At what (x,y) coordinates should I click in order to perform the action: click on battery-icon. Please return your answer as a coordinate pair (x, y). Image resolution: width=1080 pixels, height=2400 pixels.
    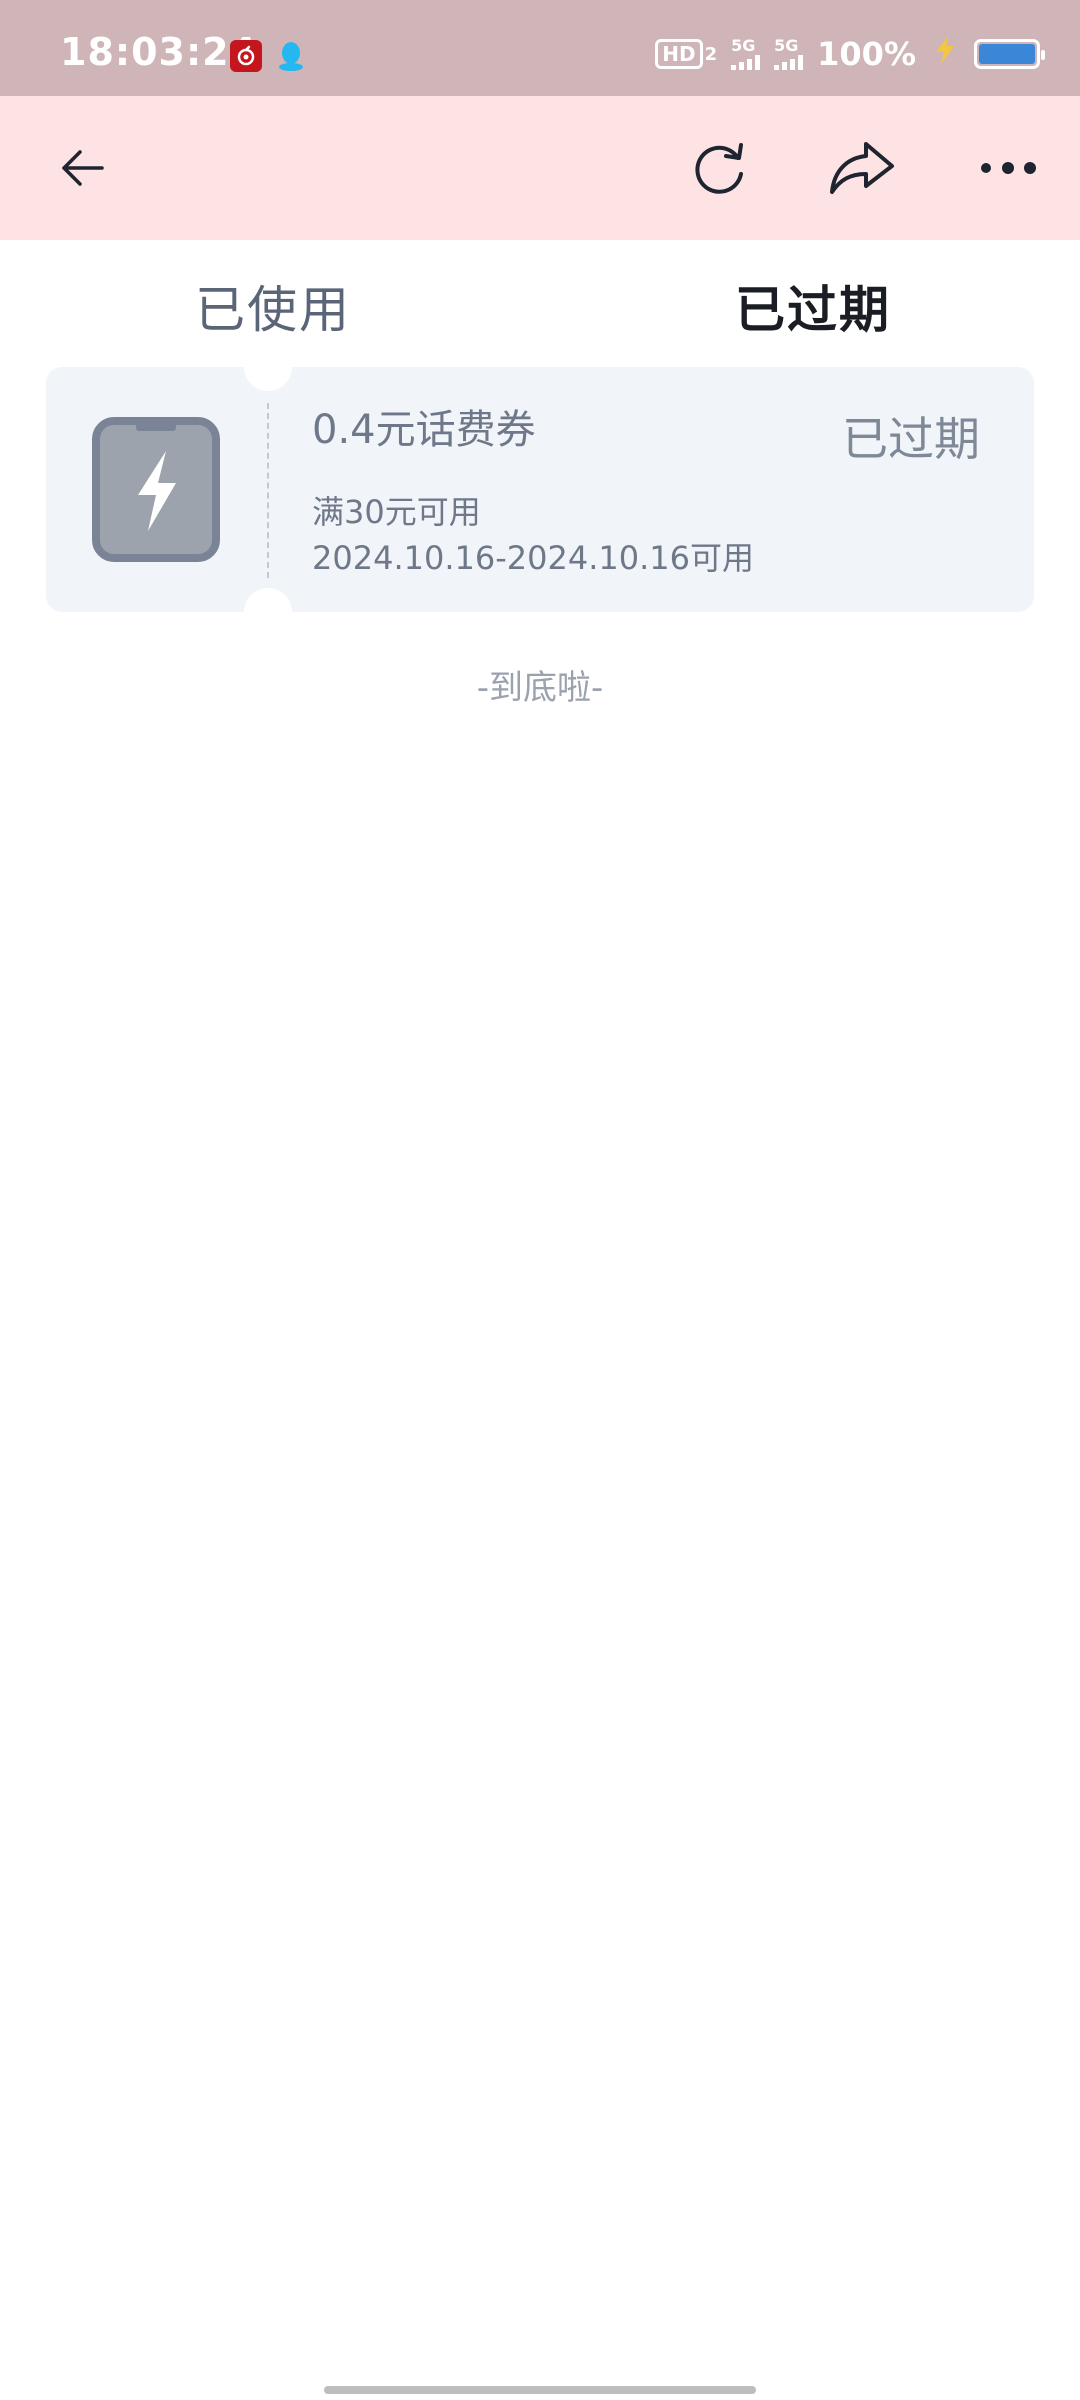
    Looking at the image, I should click on (1009, 54).